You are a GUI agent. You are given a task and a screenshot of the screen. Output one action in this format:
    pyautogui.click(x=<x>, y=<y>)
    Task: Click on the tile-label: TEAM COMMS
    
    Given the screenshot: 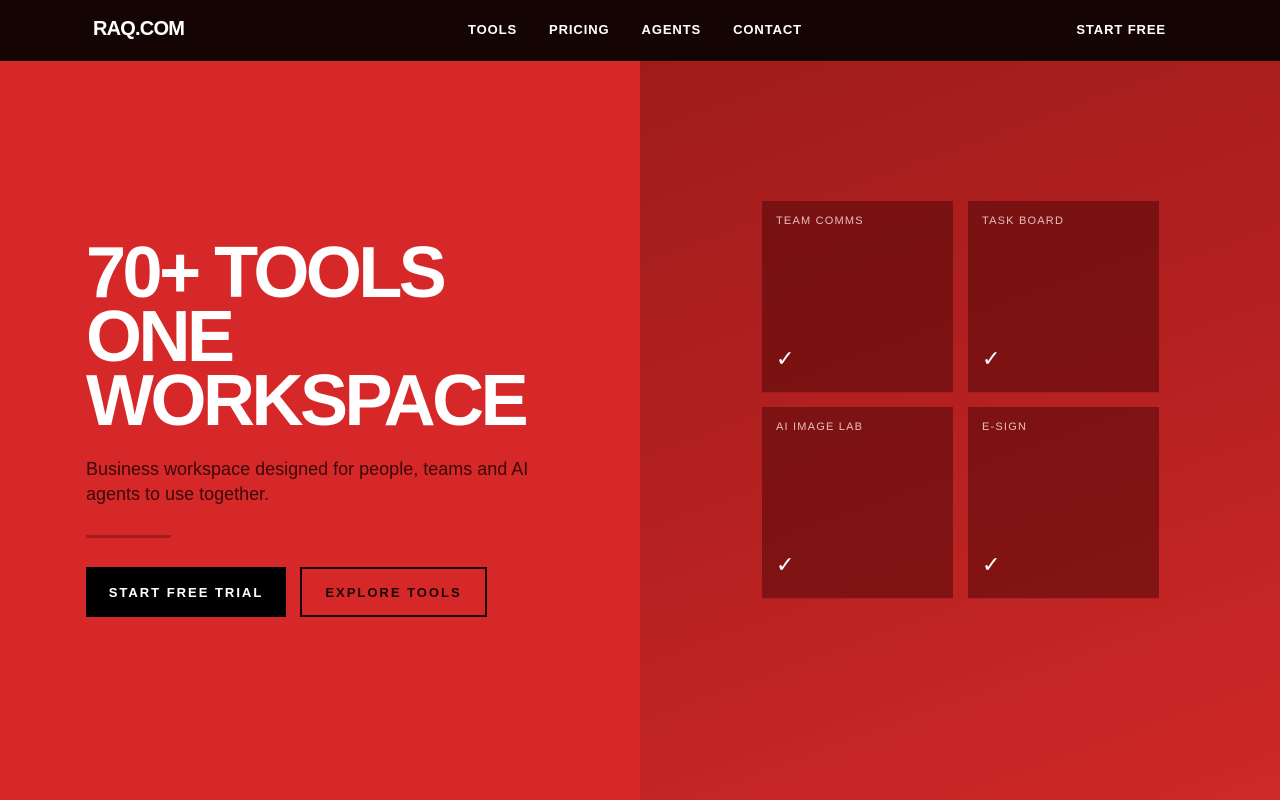 What is the action you would take?
    pyautogui.click(x=820, y=221)
    